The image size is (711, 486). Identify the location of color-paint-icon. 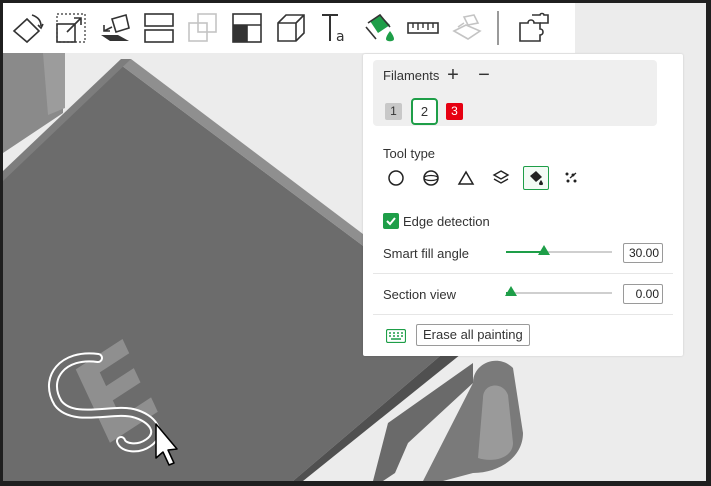
(379, 27).